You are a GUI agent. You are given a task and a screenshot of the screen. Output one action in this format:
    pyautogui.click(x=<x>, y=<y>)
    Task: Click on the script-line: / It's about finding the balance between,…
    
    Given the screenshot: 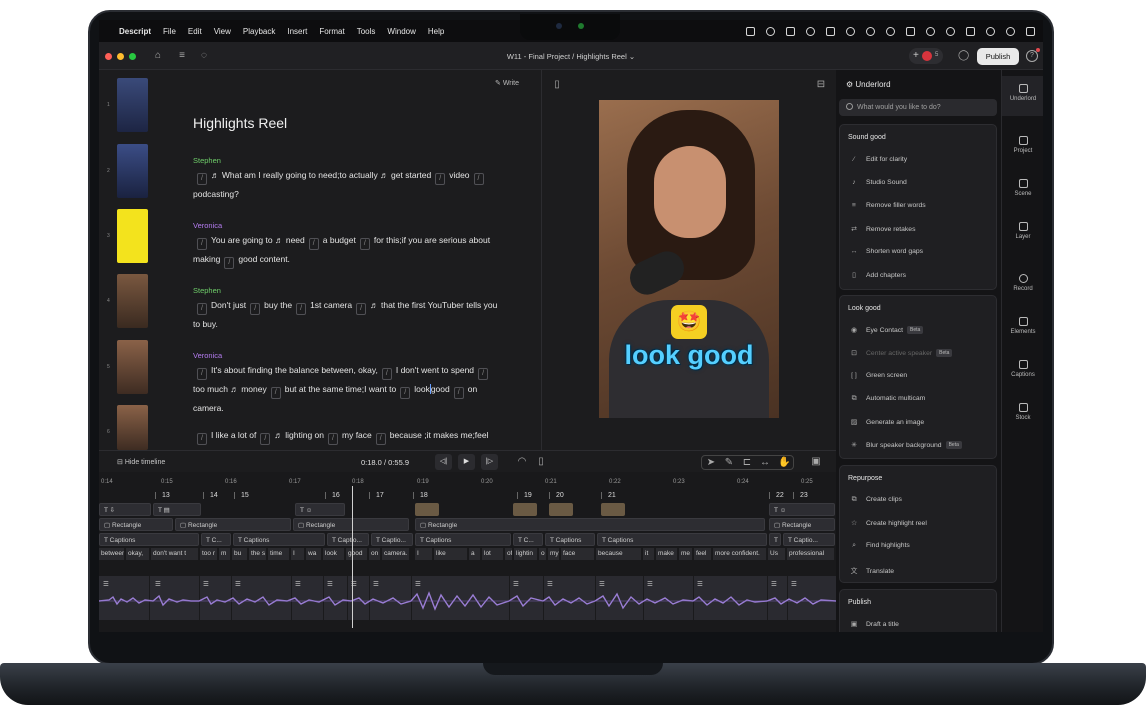 What is the action you would take?
    pyautogui.click(x=342, y=372)
    